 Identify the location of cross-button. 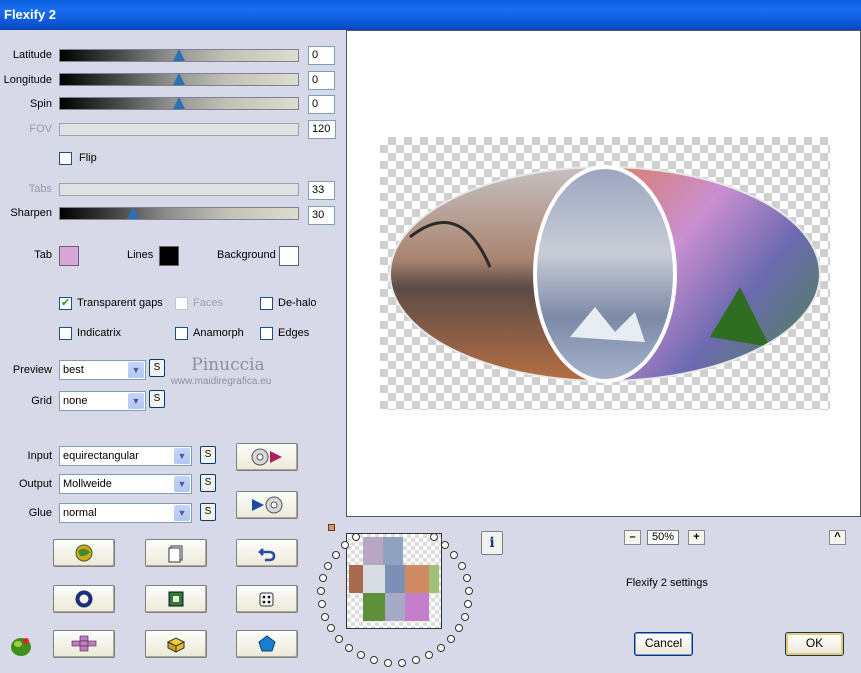
(84, 644).